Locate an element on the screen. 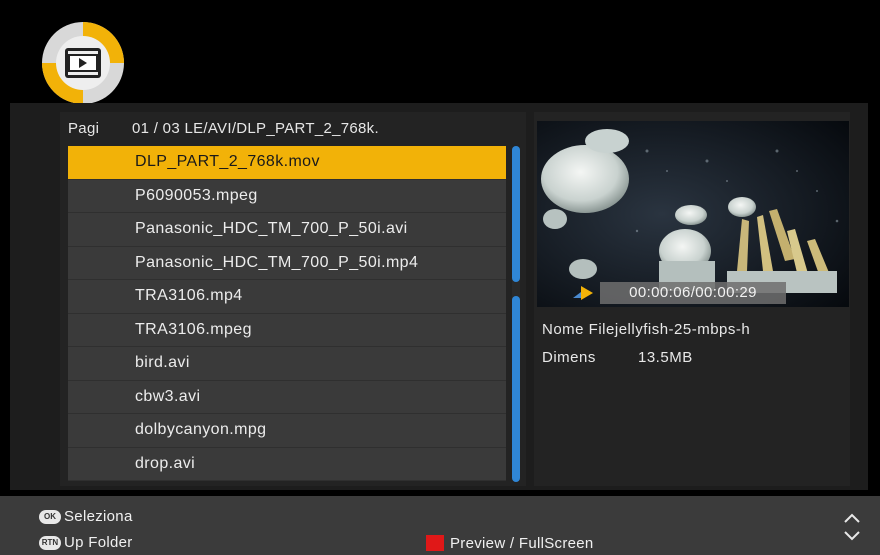 Image resolution: width=880 pixels, height=555 pixels. playback-time: 00:00:06/00:00:29 is located at coordinates (693, 293).